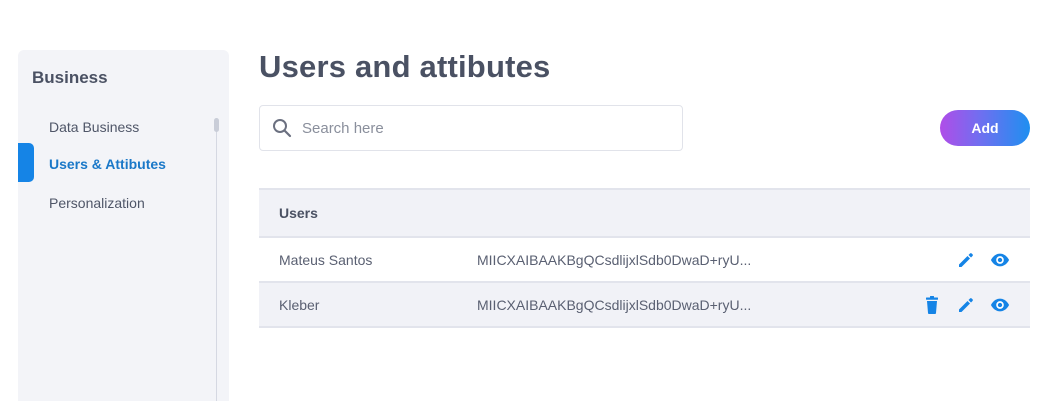 This screenshot has height=401, width=1059. Describe the element at coordinates (216, 125) in the screenshot. I see `sidebar-scrollbar-thumb` at that location.